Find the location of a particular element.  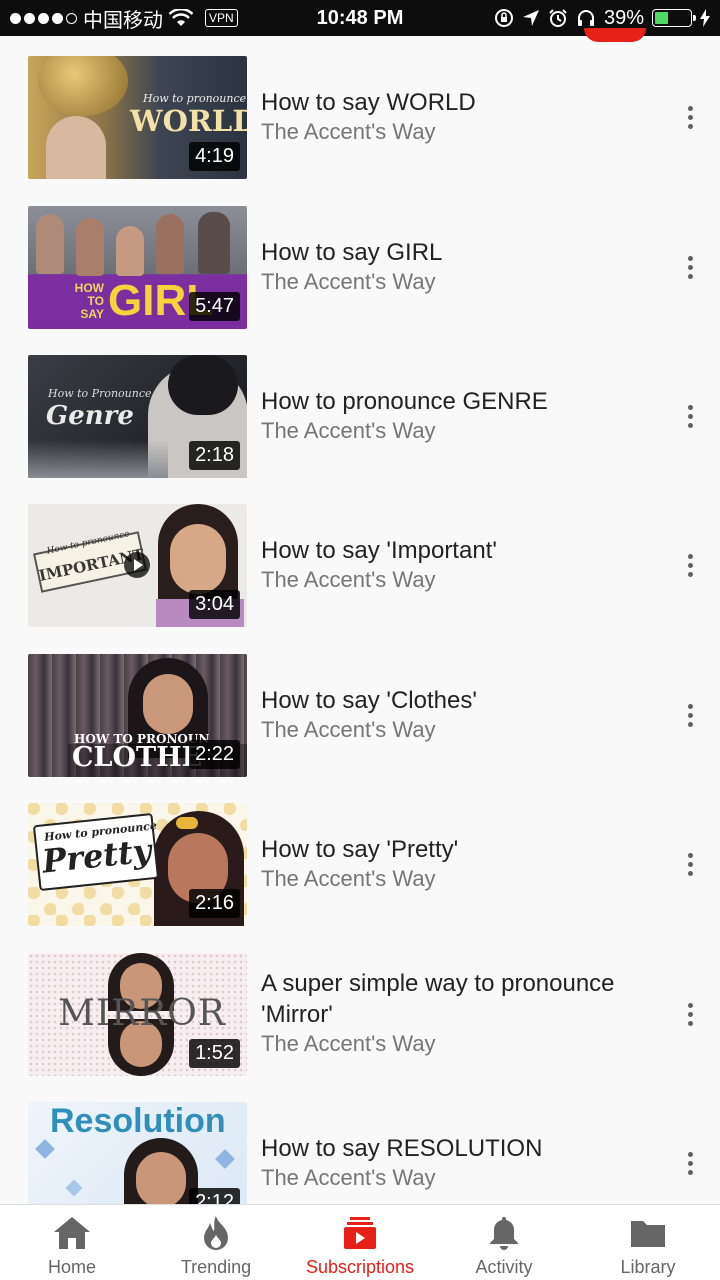

video-duration: 2:18 is located at coordinates (214, 455).